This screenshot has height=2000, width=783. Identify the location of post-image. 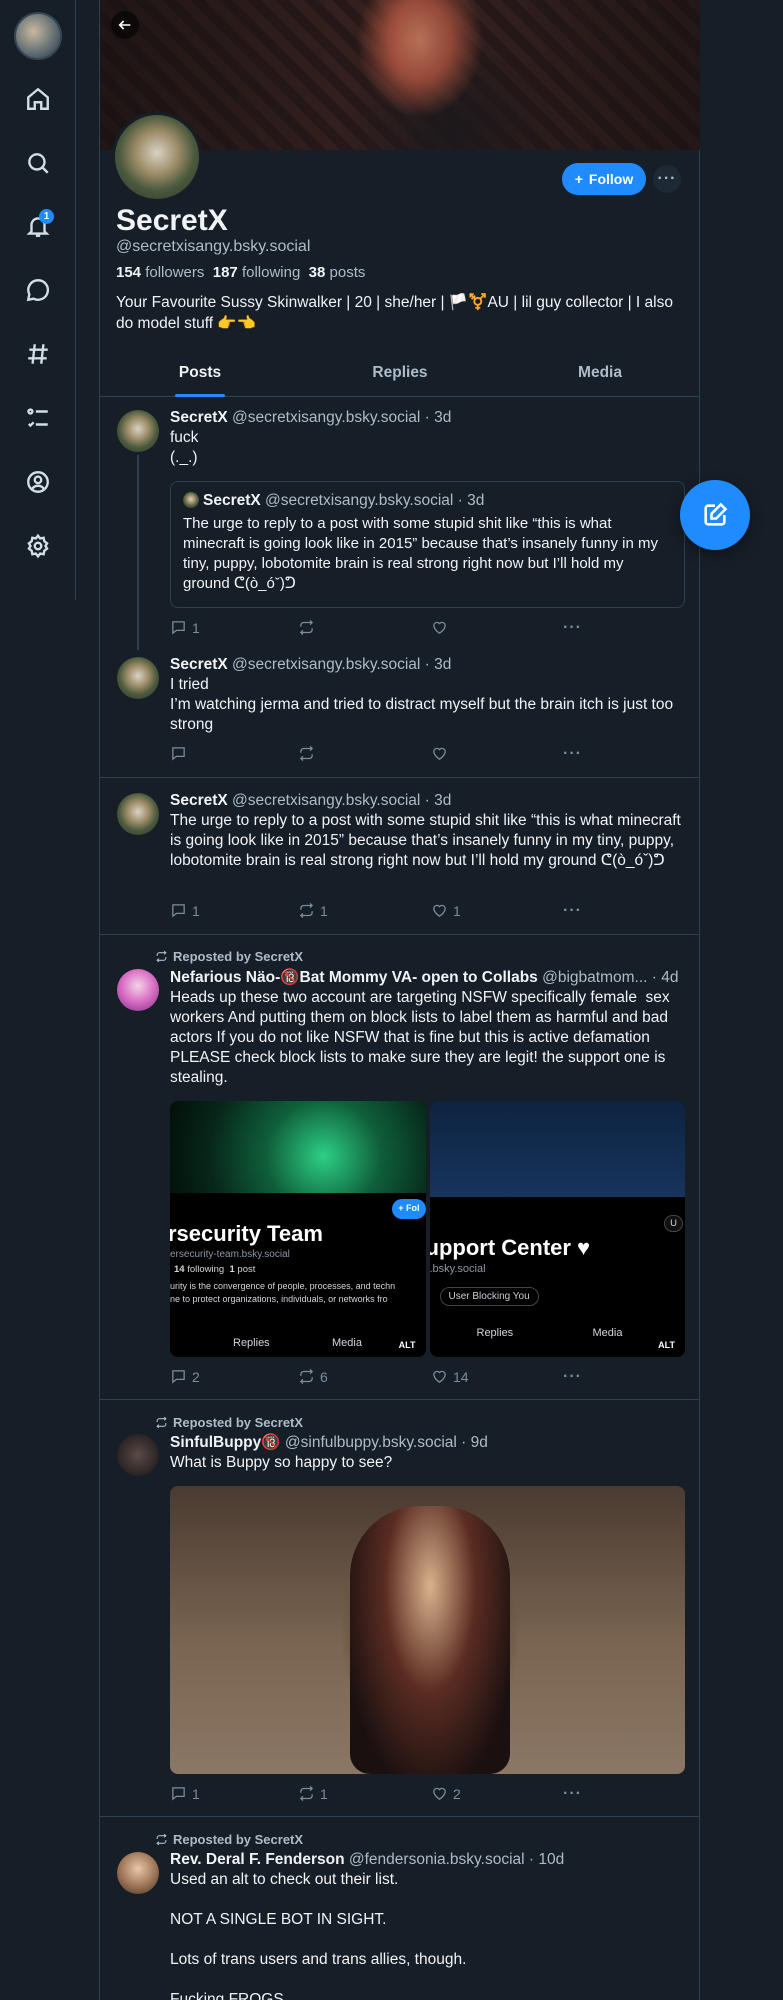
(427, 1630).